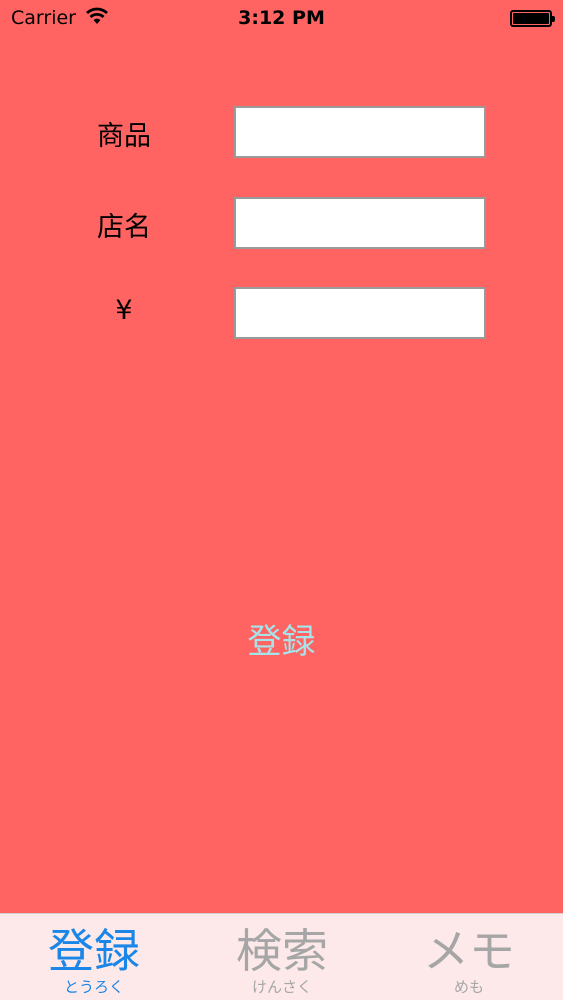 The image size is (563, 1000). What do you see at coordinates (124, 227) in the screenshot?
I see `shop-label: 店名` at bounding box center [124, 227].